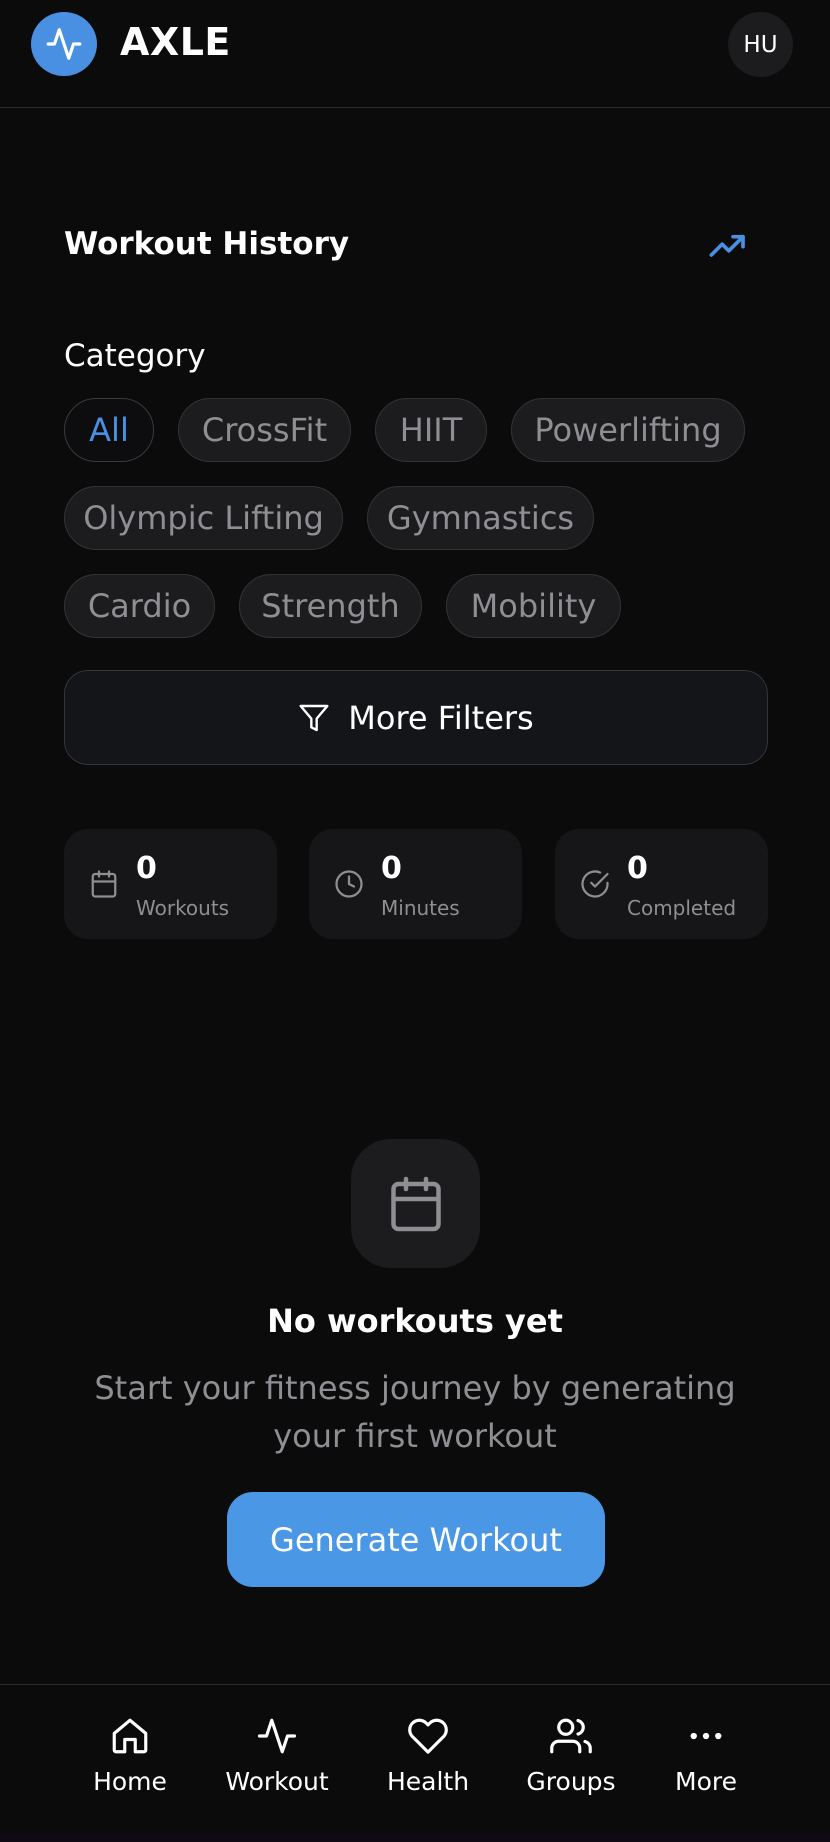 The height and width of the screenshot is (1842, 830). I want to click on page-title: Workout History, so click(207, 244).